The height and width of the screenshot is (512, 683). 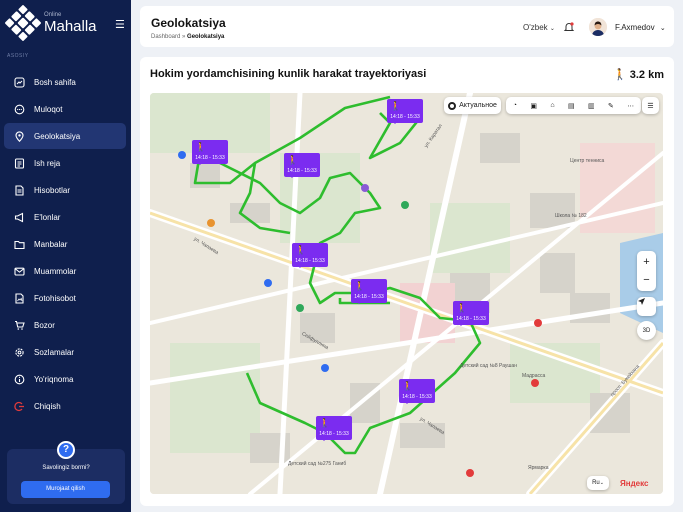 I want to click on zoom-control: + −, so click(x=646, y=271).